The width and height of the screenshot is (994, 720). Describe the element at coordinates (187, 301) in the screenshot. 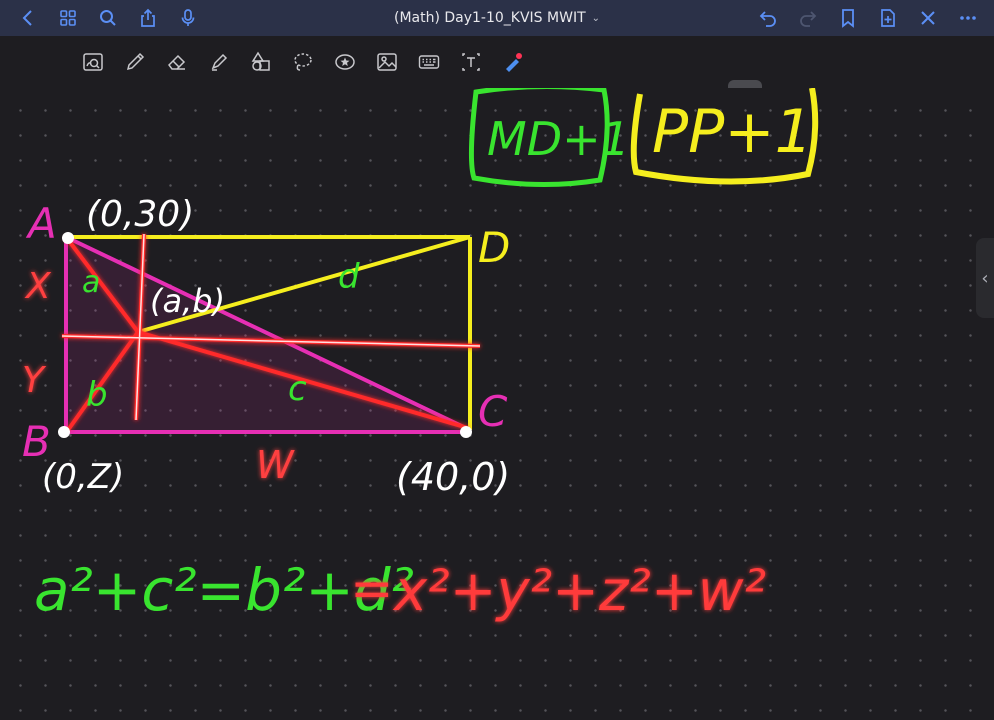

I see `coord-p: (a,b)` at that location.